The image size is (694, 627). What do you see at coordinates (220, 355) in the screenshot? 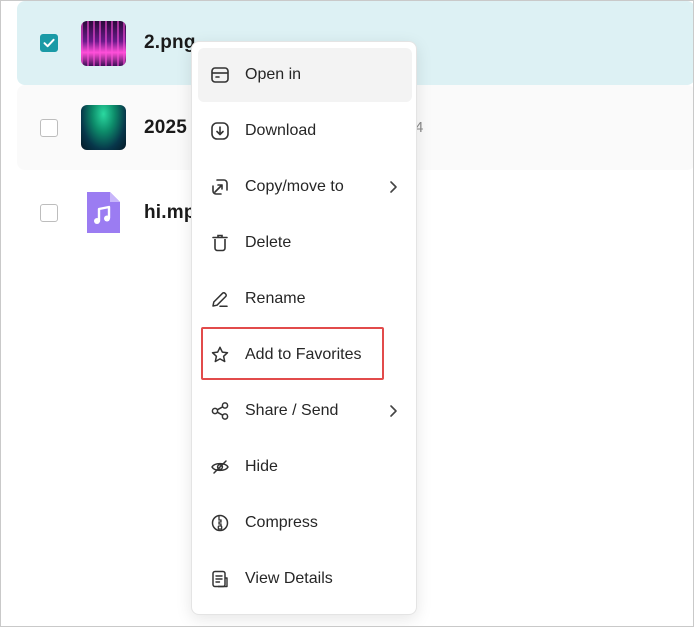
I see `star-icon` at bounding box center [220, 355].